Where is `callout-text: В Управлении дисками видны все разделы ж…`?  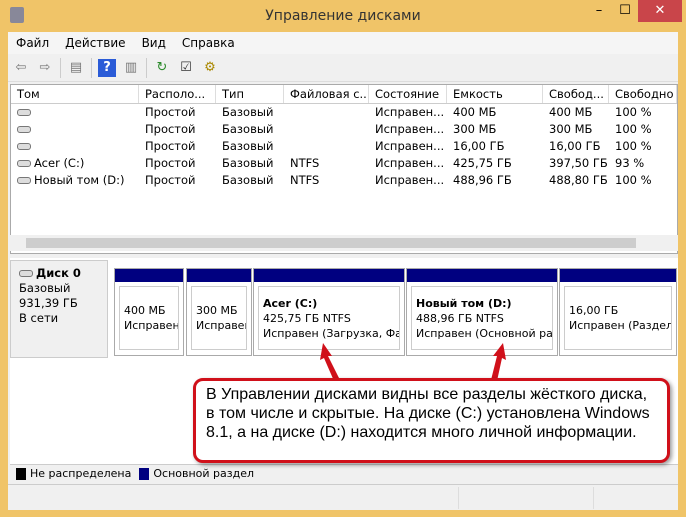 callout-text: В Управлении дисками видны все разделы ж… is located at coordinates (428, 413).